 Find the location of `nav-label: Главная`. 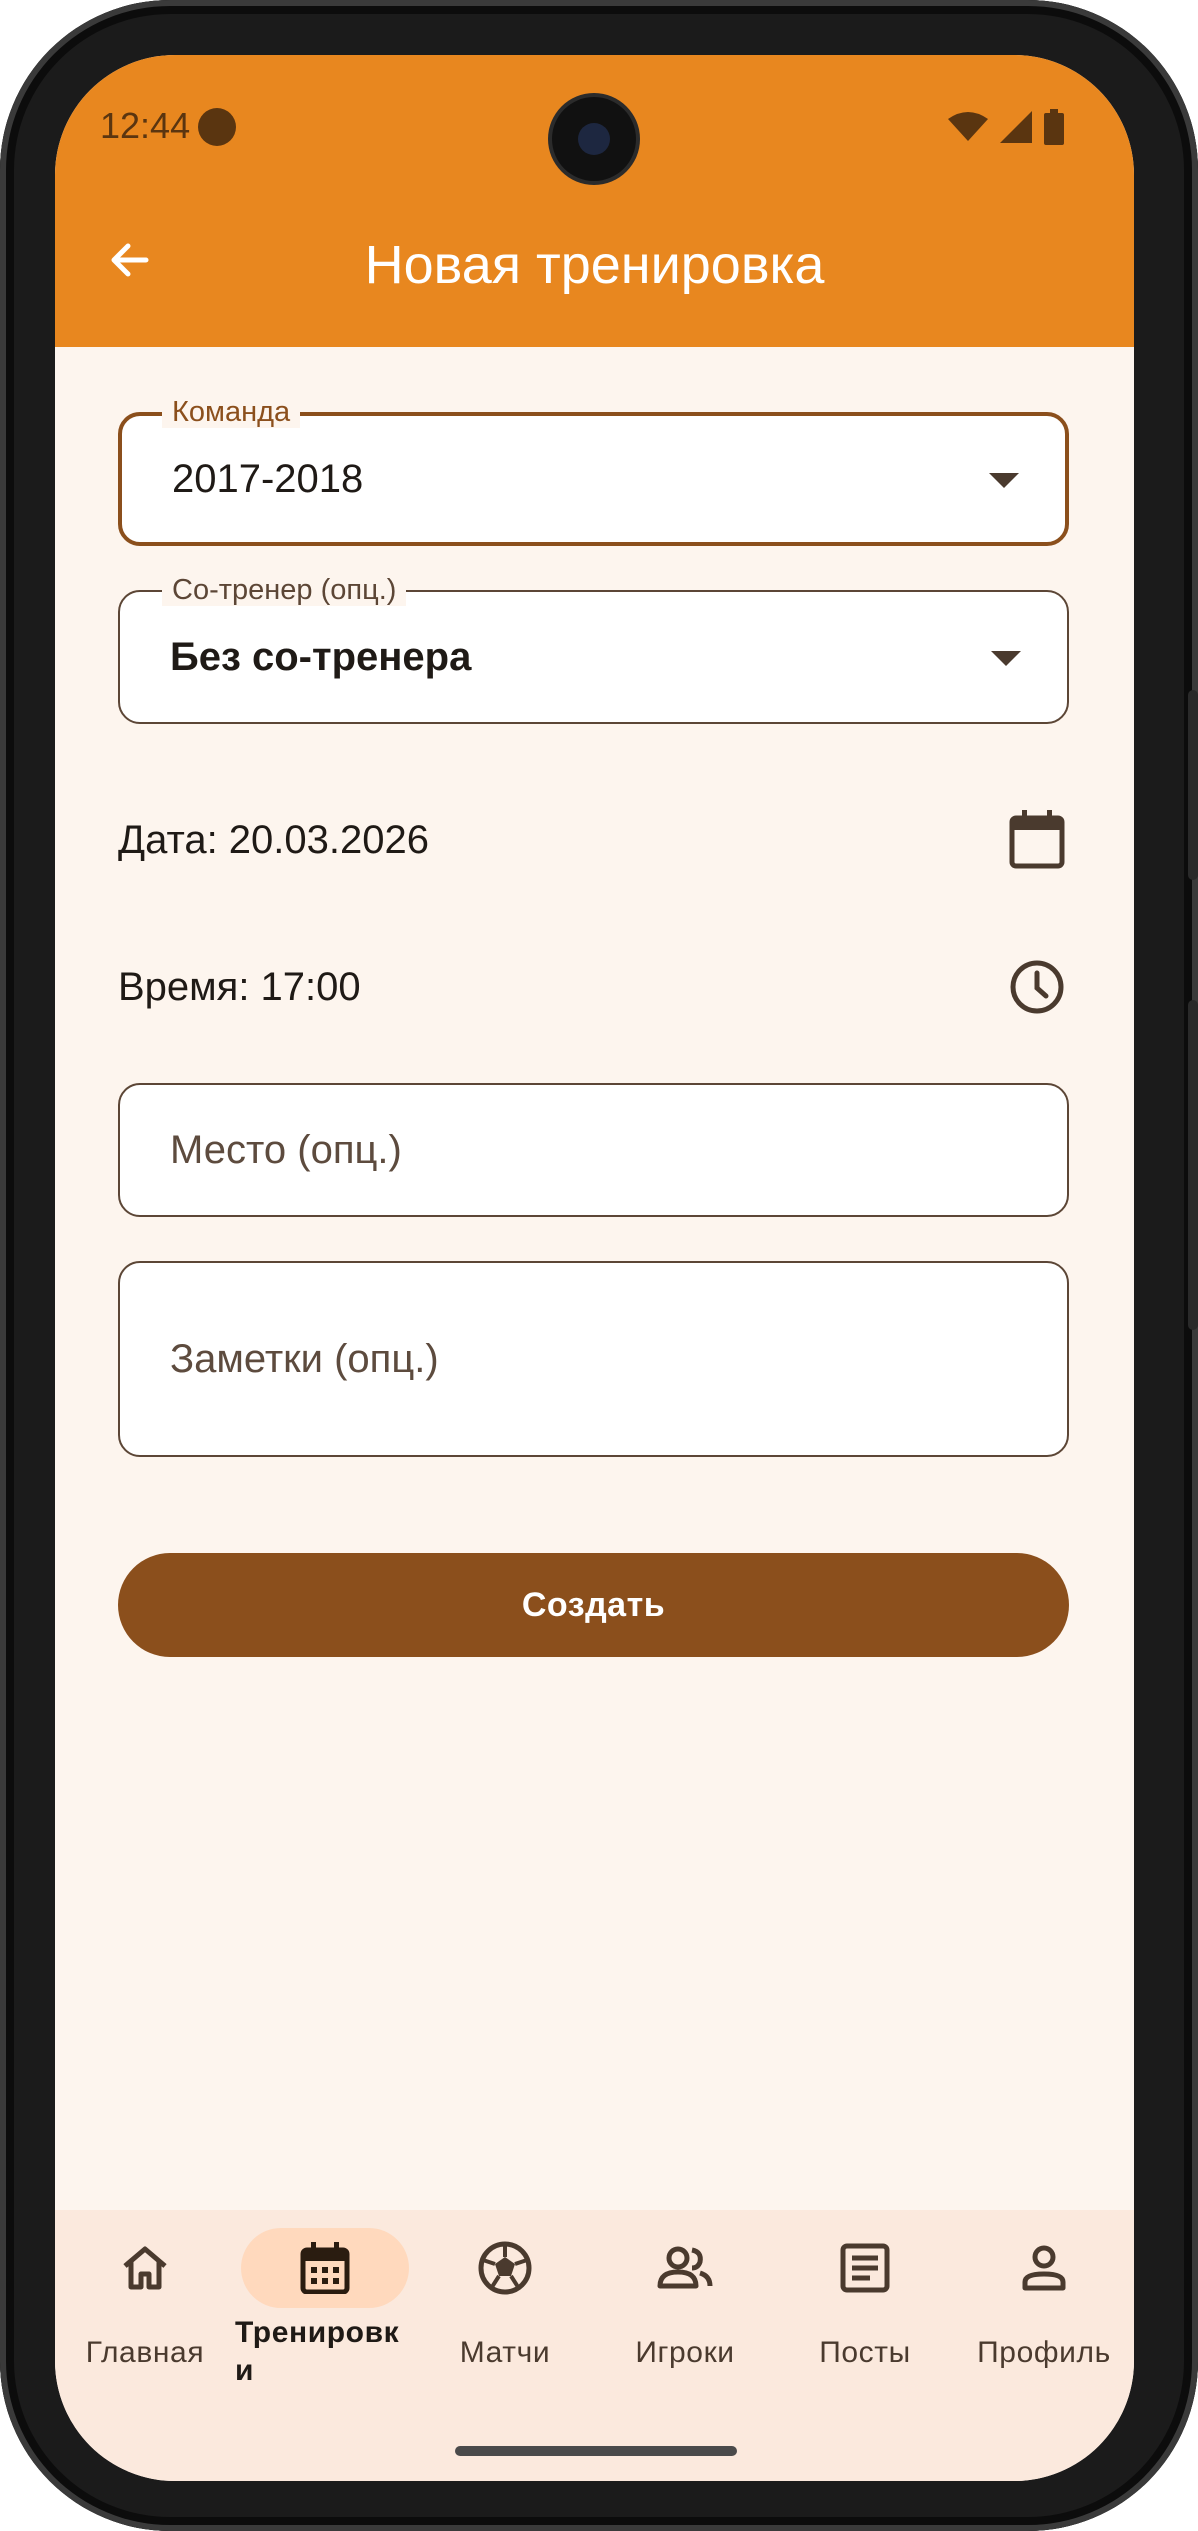

nav-label: Главная is located at coordinates (145, 2352).